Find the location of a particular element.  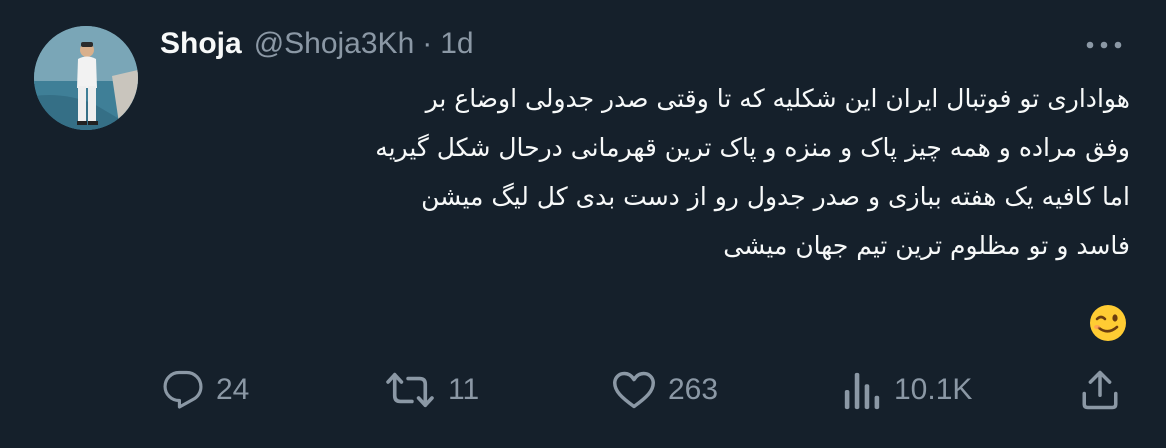

share-upload-icon is located at coordinates (1100, 390).